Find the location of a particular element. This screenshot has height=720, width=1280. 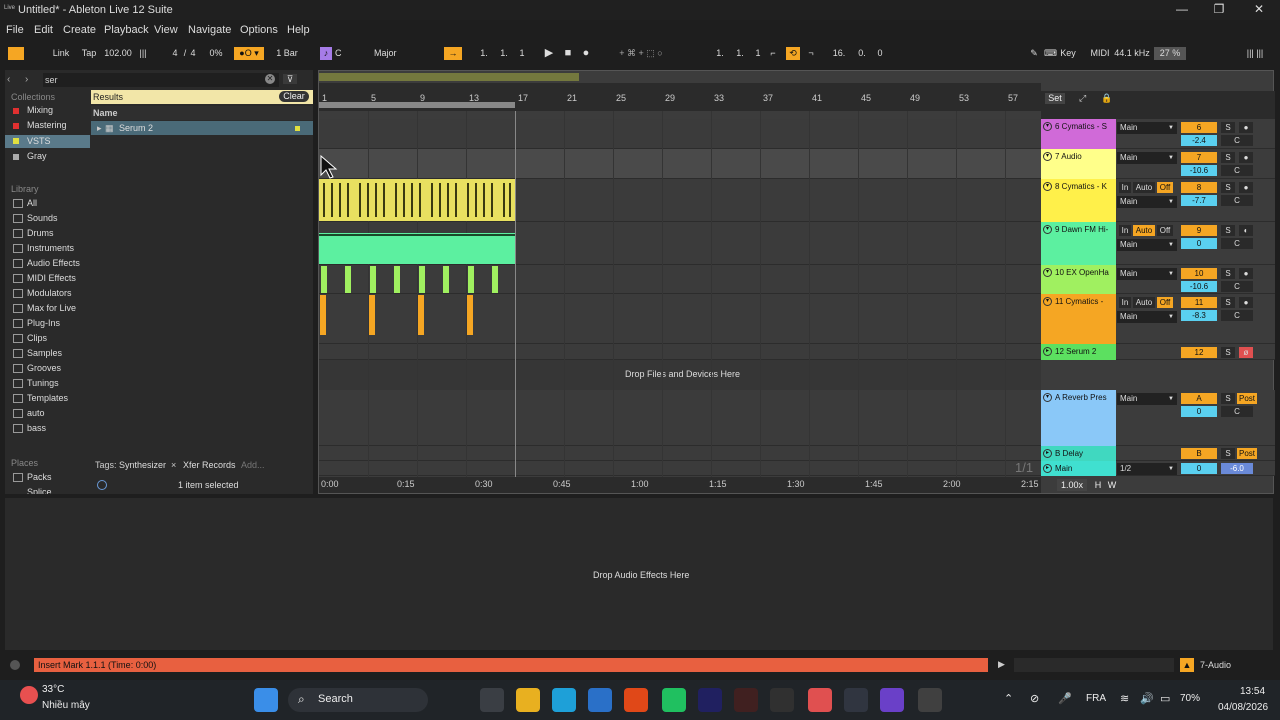

preview-icon is located at coordinates (102, 485).